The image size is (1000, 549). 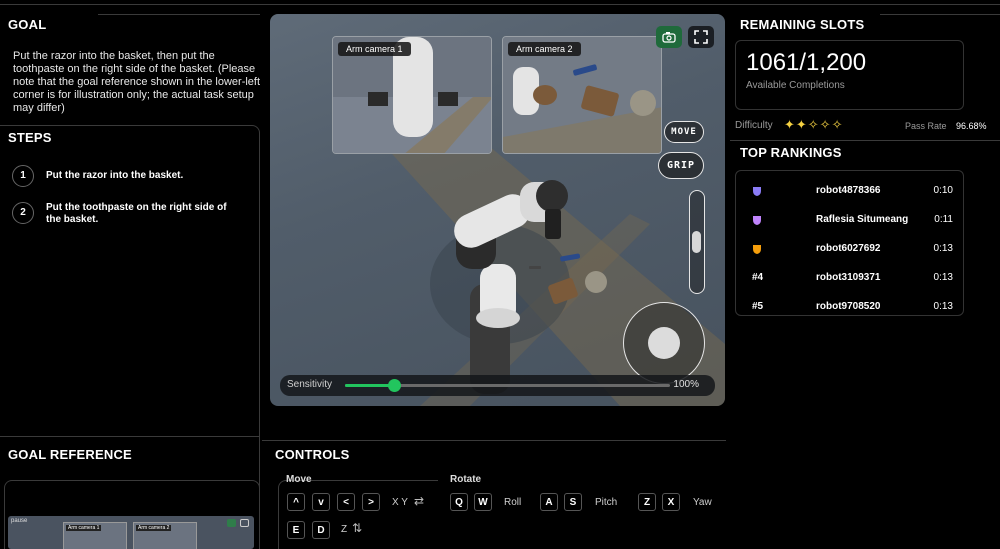 I want to click on joystick-knob, so click(x=664, y=343).